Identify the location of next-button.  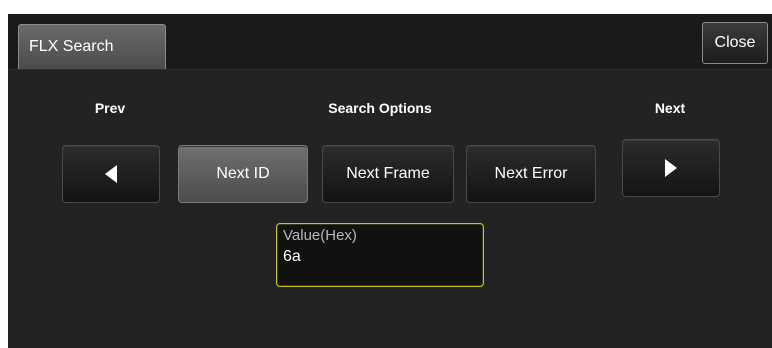
(671, 168).